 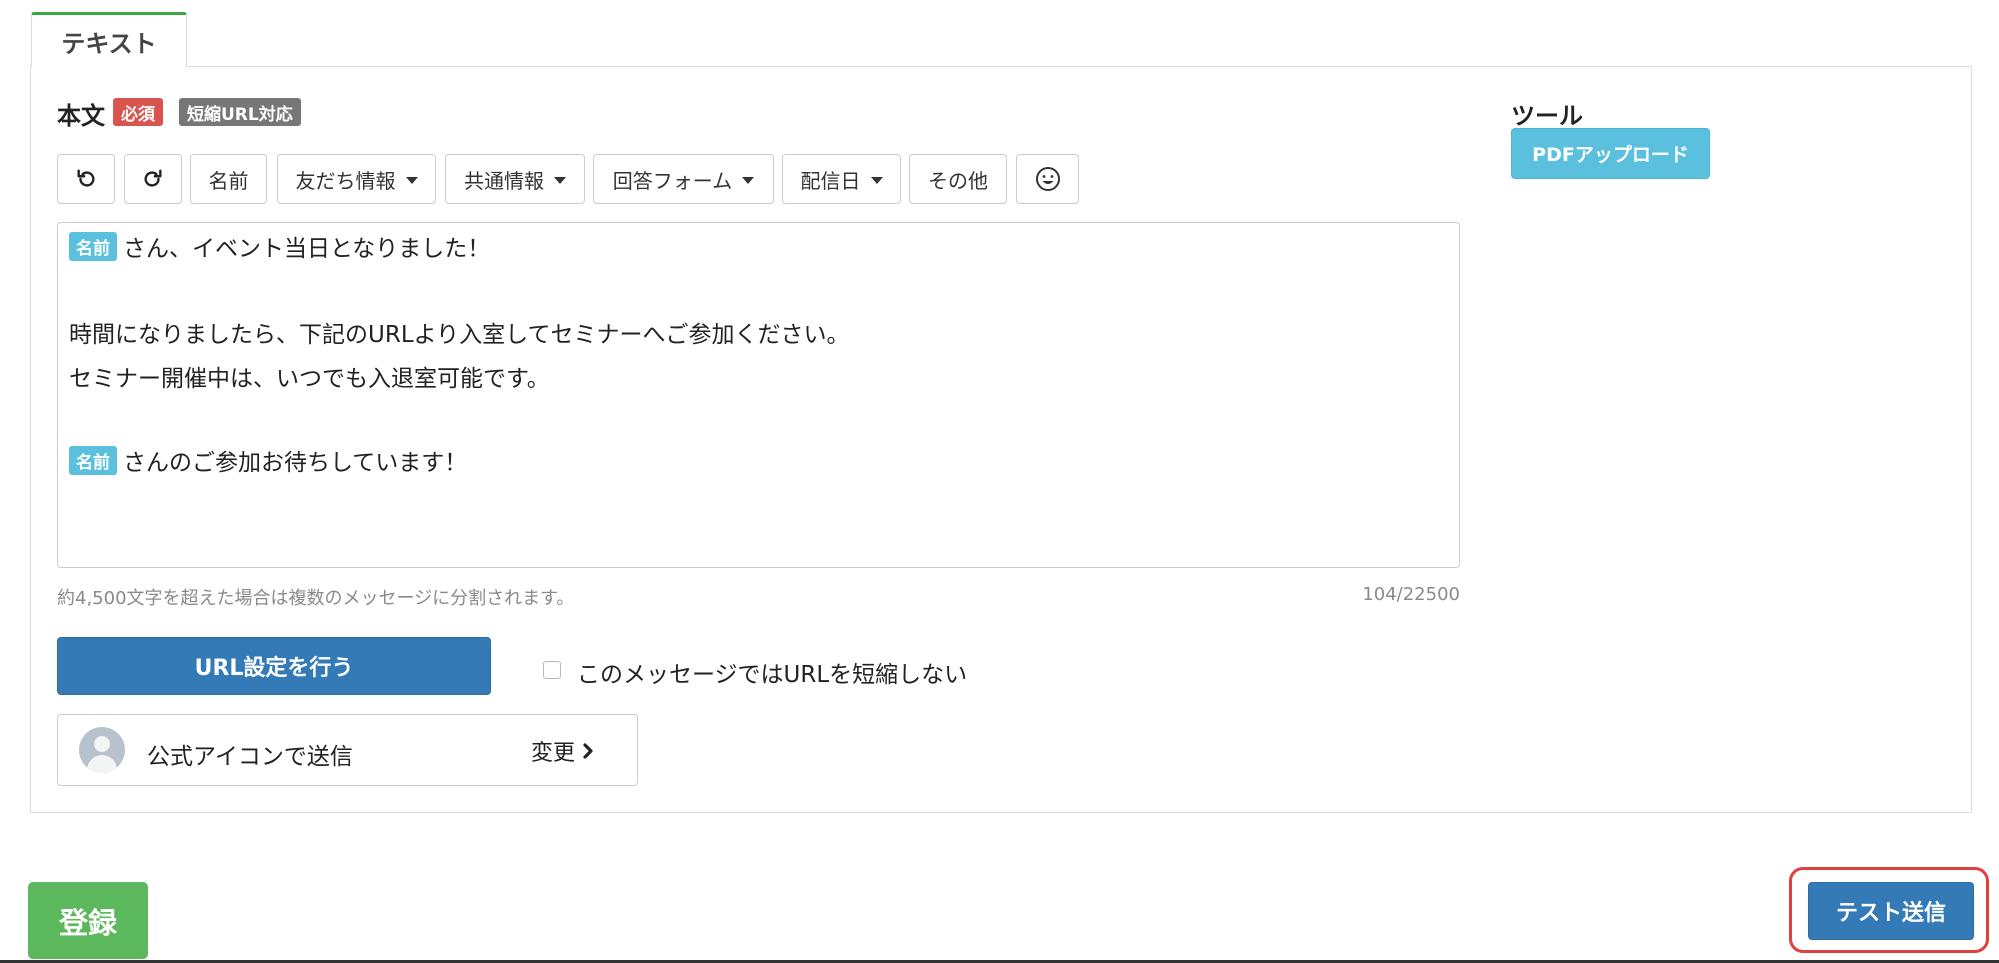 I want to click on editor-line-4: 名前 さんのご参加お待ちしています！, so click(x=268, y=460).